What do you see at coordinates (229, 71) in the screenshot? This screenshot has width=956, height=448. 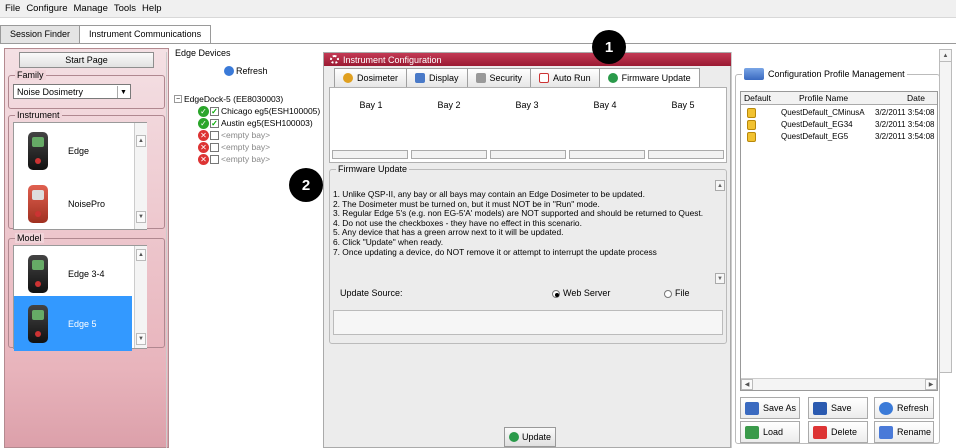 I see `refresh-icon` at bounding box center [229, 71].